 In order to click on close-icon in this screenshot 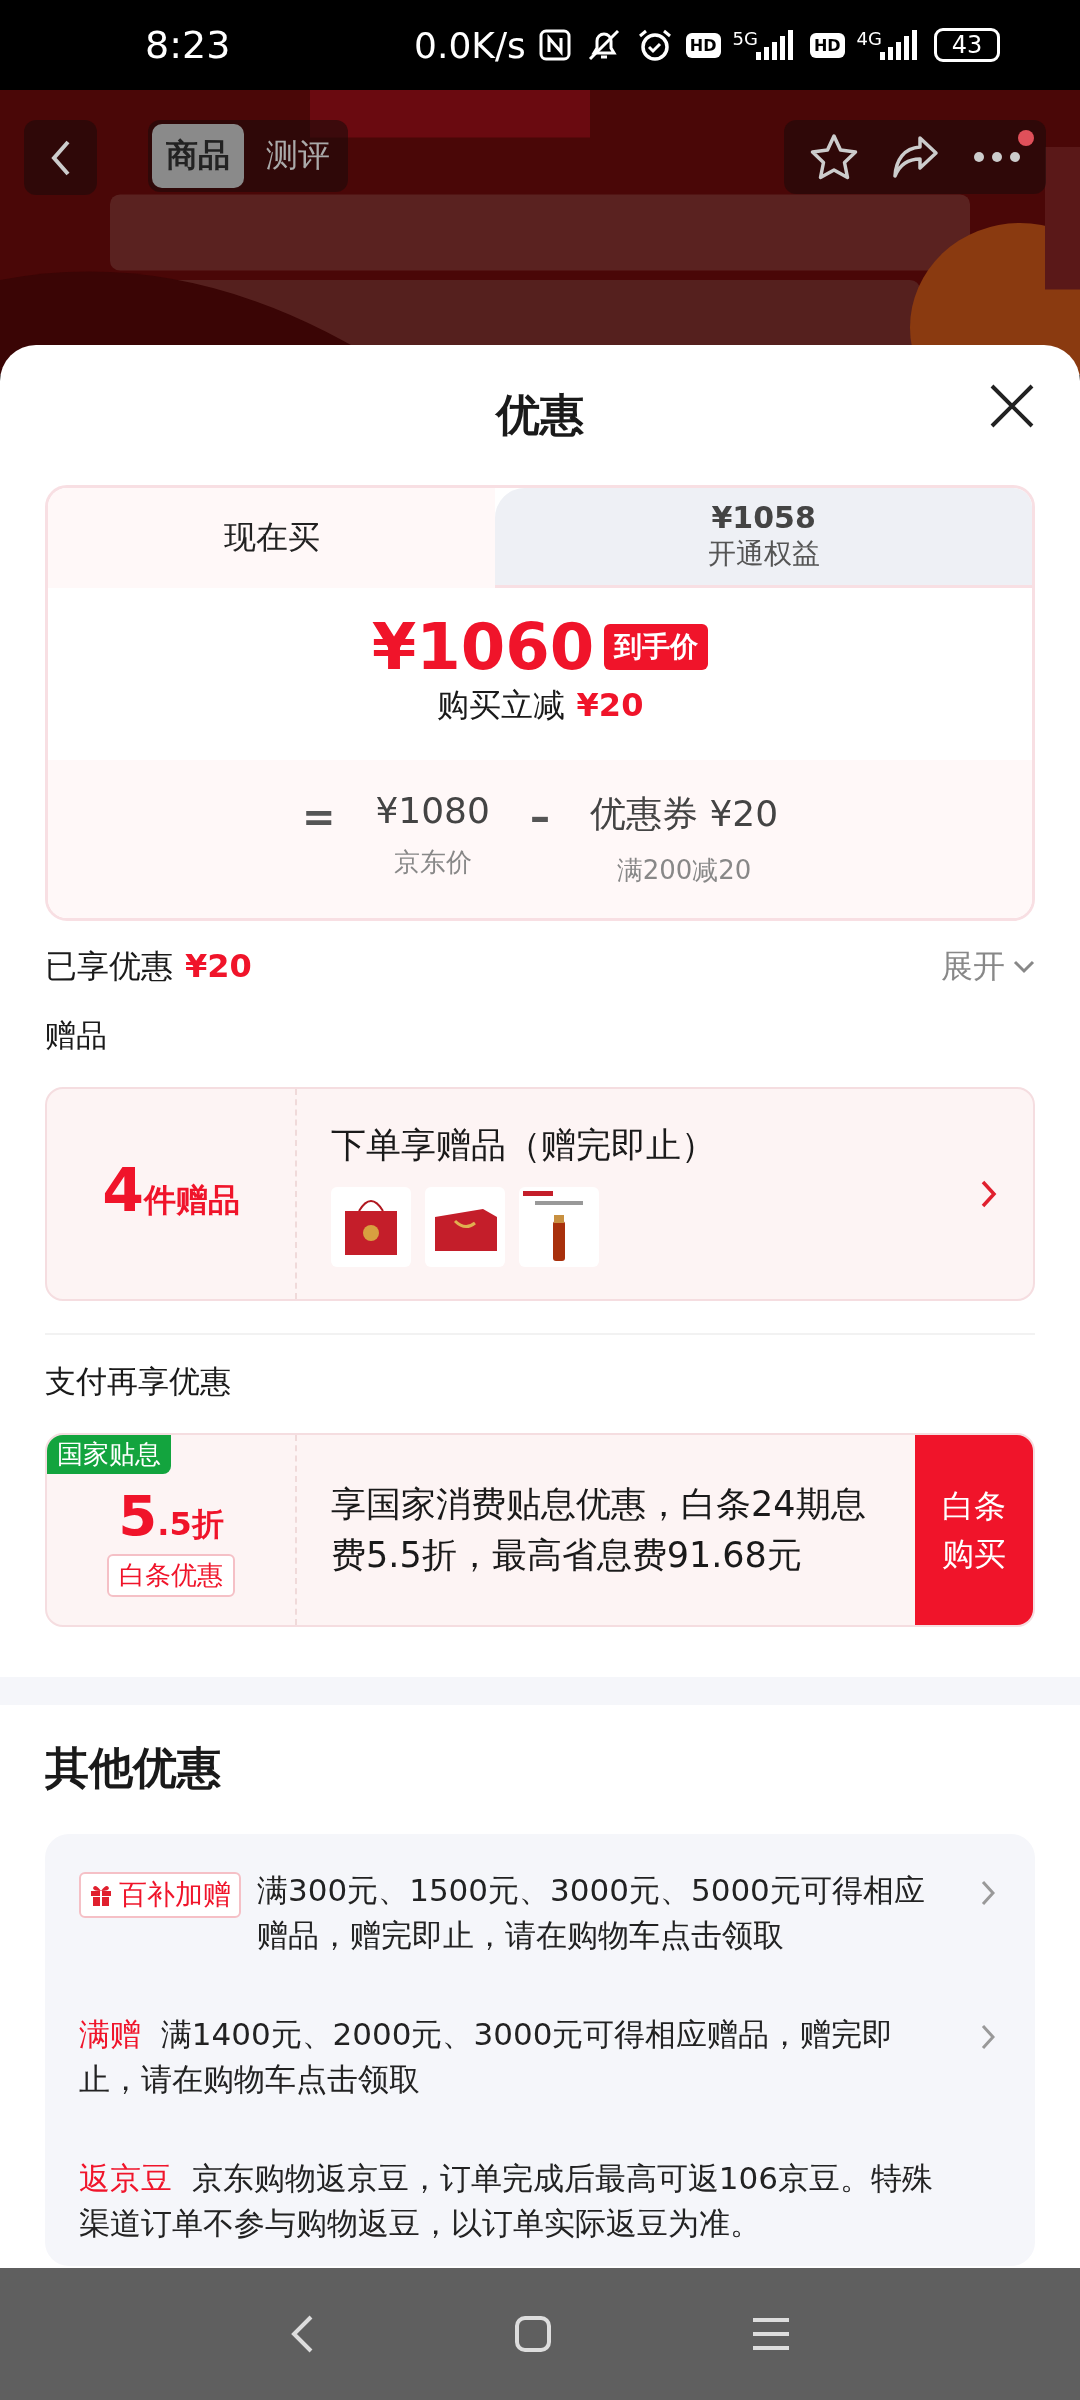, I will do `click(1012, 406)`.